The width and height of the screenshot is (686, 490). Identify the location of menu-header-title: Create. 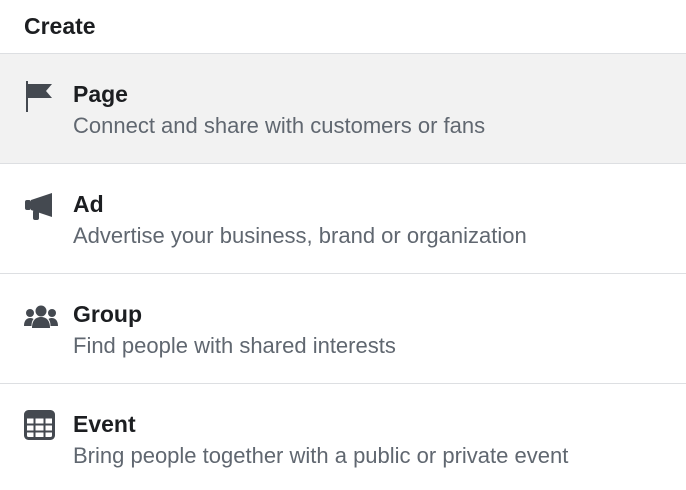
(343, 27).